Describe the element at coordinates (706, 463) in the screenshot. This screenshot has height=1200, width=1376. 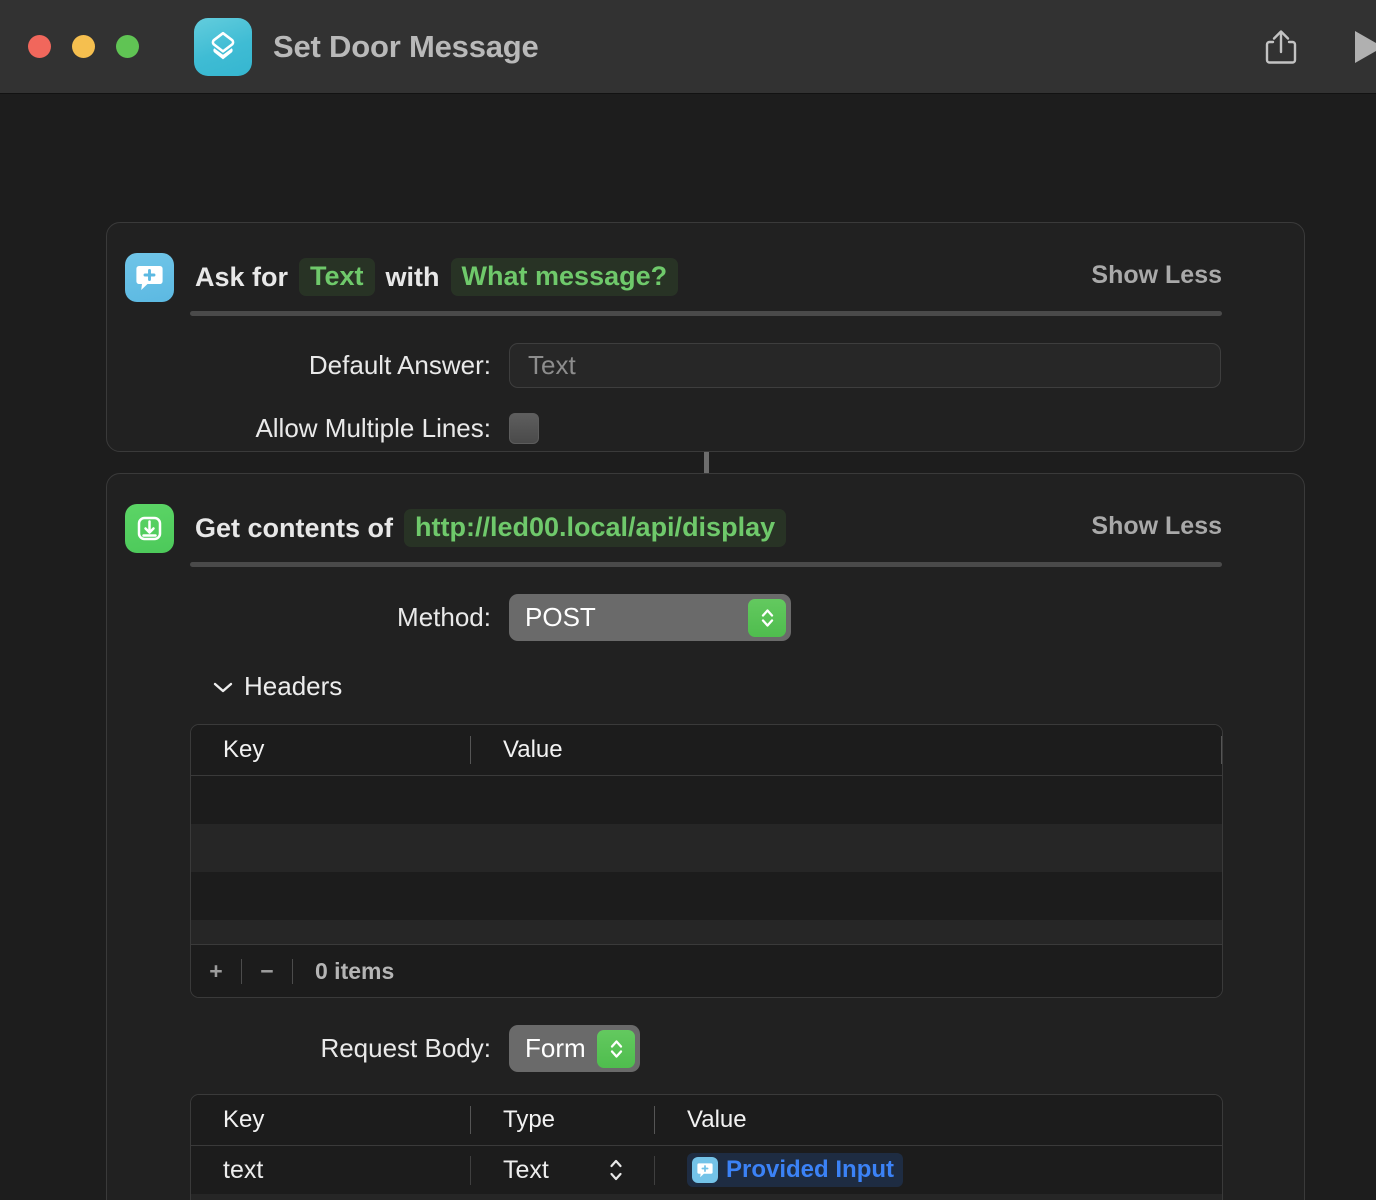
I see `action-connector` at that location.